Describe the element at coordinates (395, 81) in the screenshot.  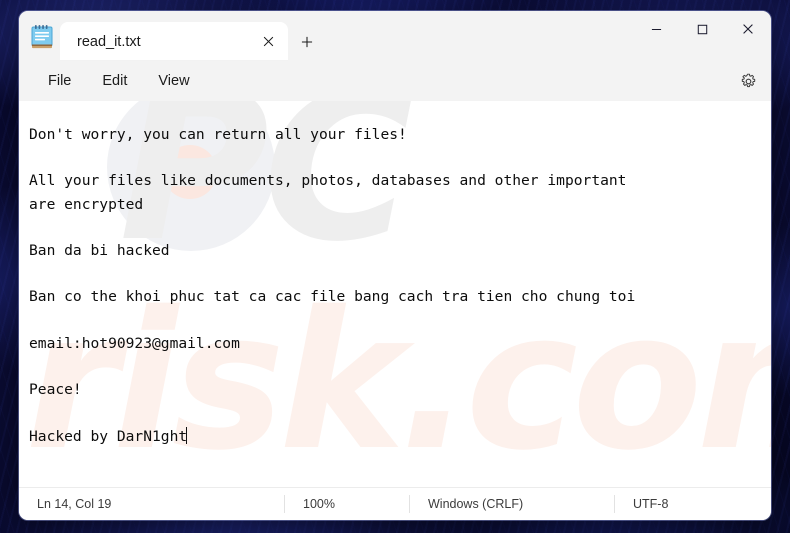
I see `menu-bar: File Edit View` at that location.